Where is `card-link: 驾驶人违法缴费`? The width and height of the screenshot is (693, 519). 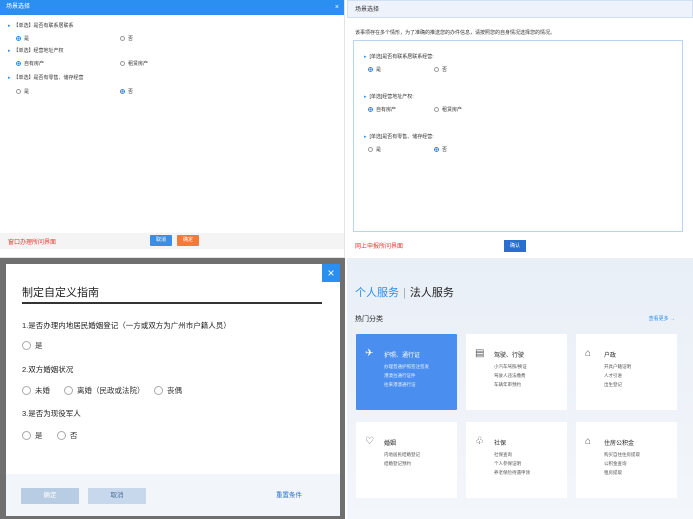
card-link: 驾驶人违法缴费 is located at coordinates (510, 376).